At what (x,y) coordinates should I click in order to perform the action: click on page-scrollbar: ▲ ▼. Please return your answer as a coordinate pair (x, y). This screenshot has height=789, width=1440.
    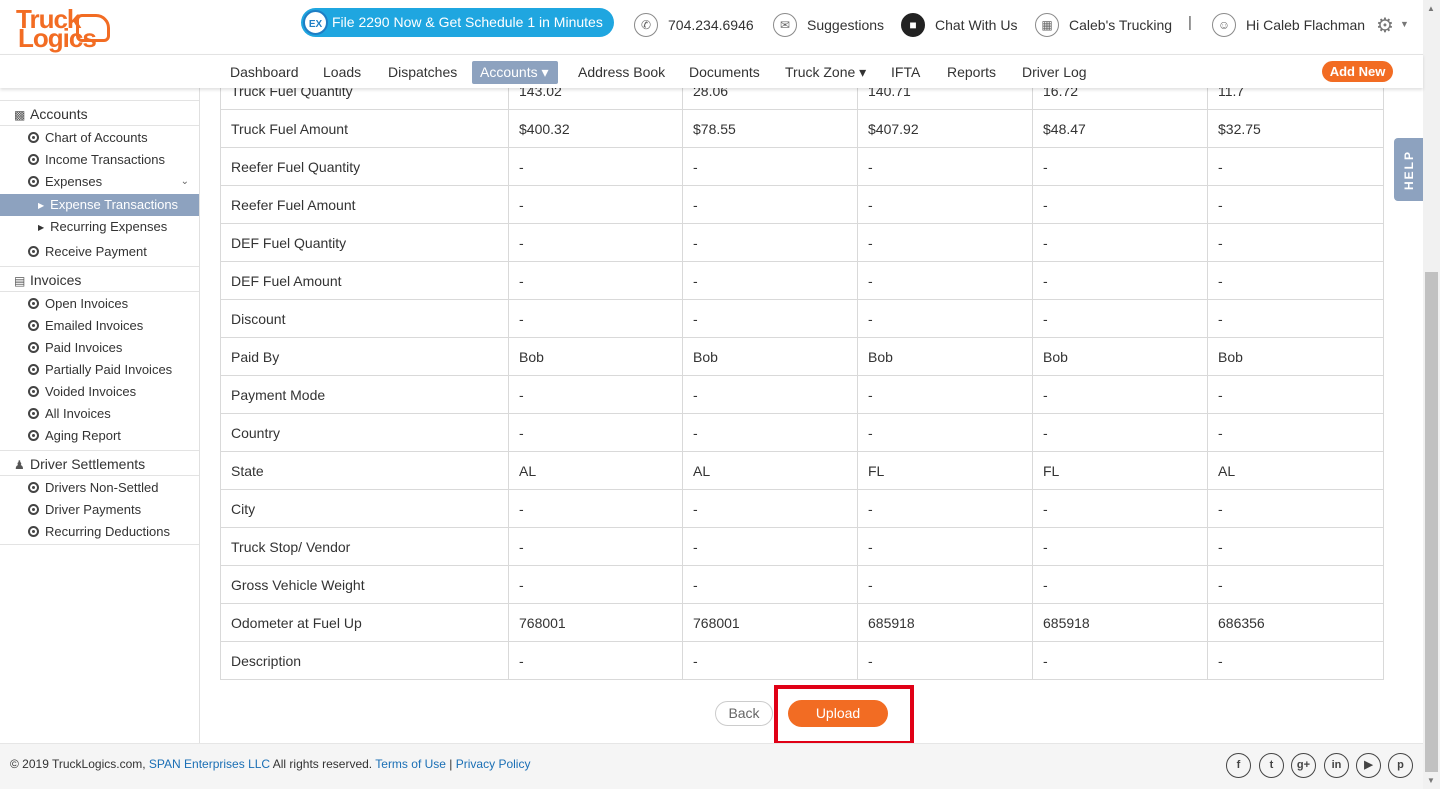
    Looking at the image, I should click on (1431, 394).